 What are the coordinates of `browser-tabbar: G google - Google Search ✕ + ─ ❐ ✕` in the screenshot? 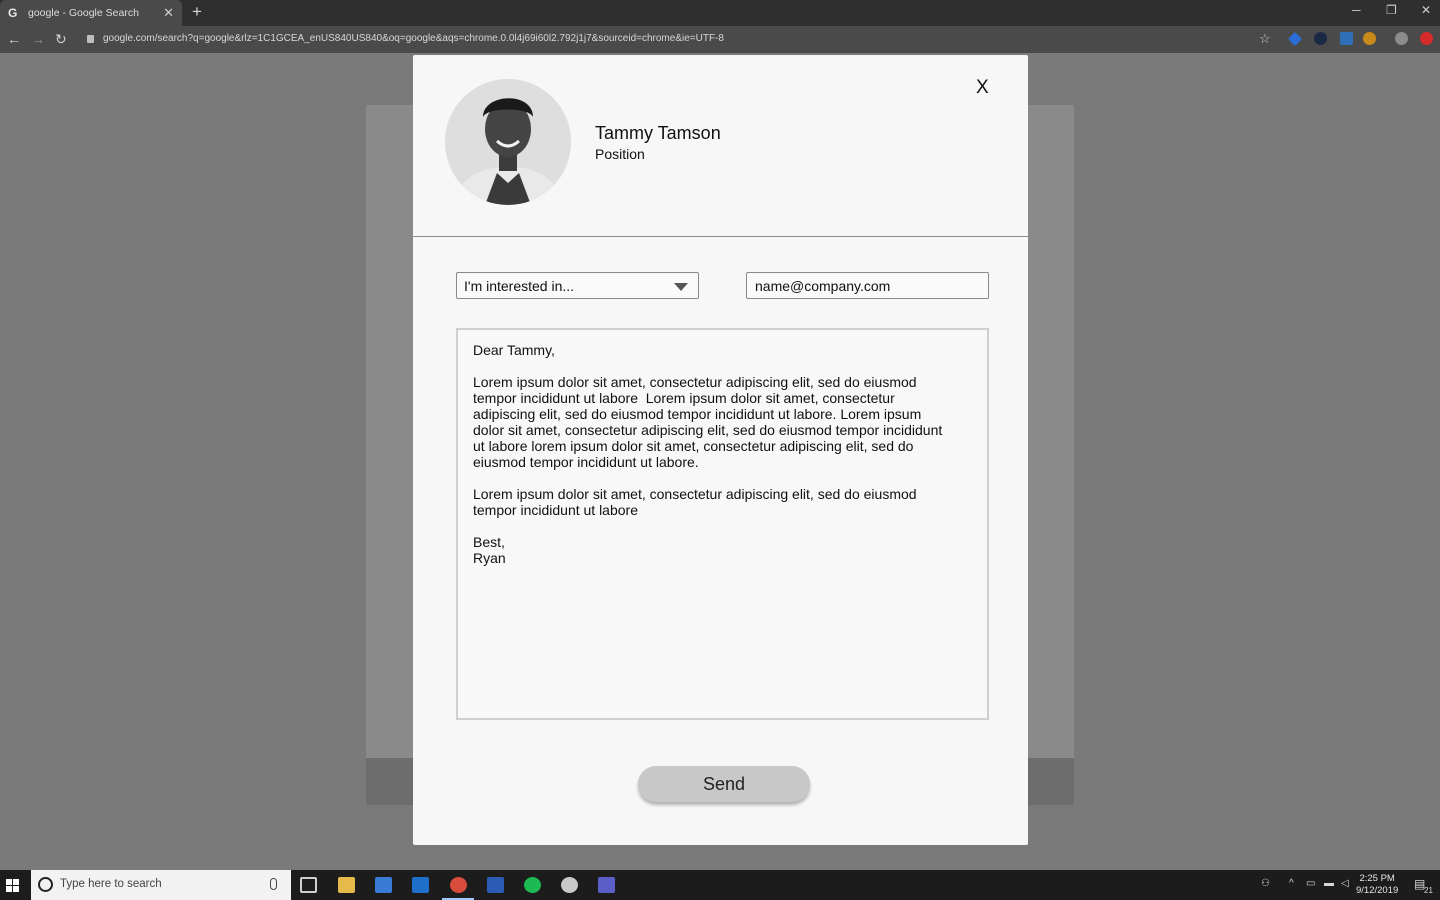 It's located at (720, 13).